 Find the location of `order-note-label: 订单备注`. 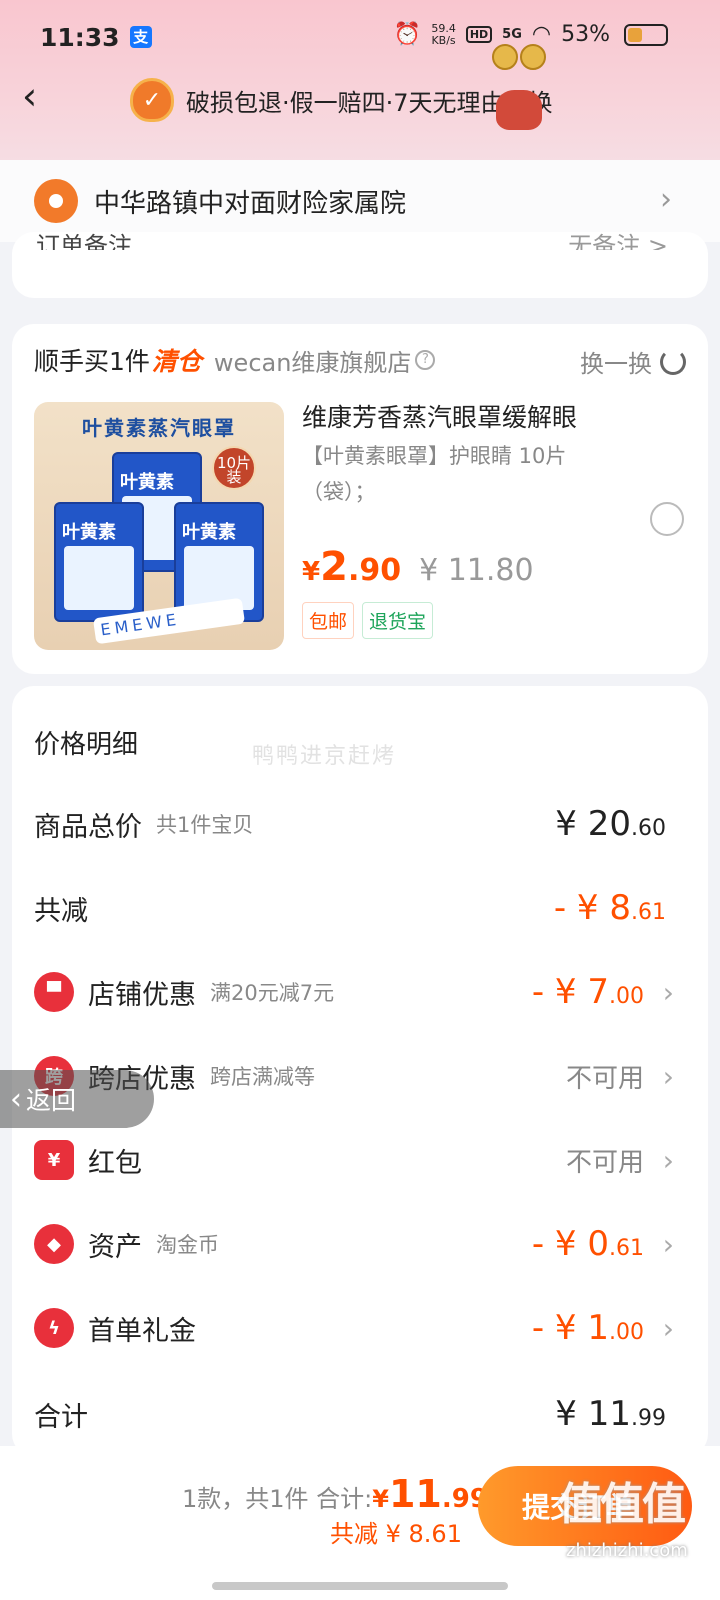

order-note-label: 订单备注 is located at coordinates (84, 241).